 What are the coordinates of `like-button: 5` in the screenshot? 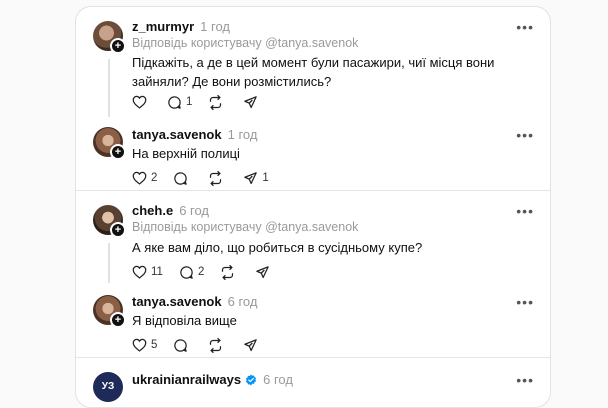 It's located at (144, 345).